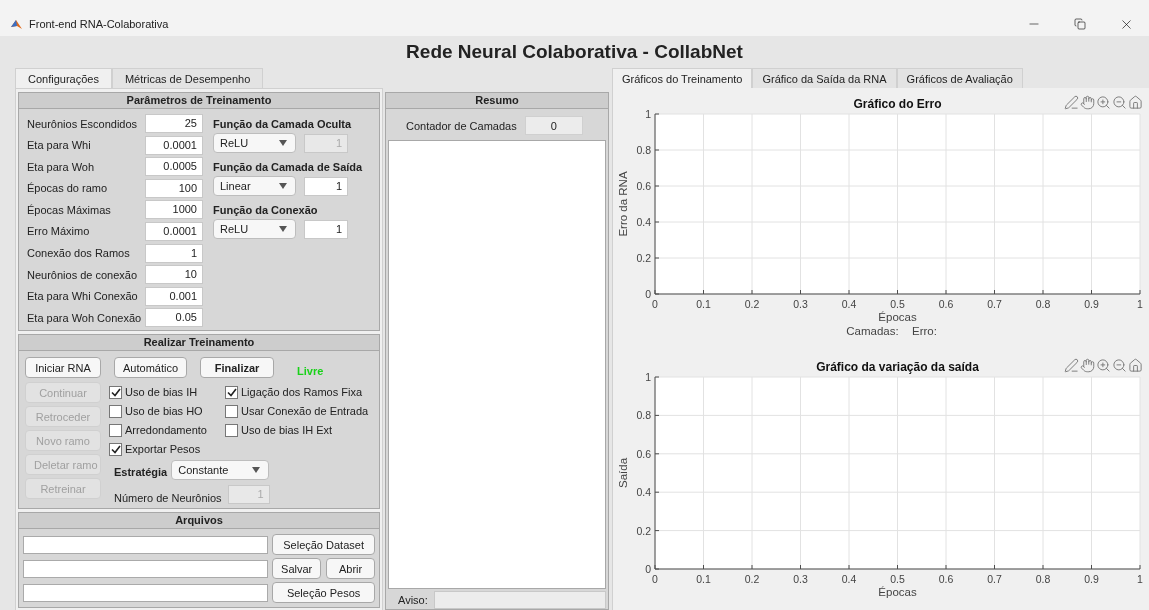 This screenshot has height=610, width=1149. I want to click on field-label: Eta para Whi, so click(59, 145).